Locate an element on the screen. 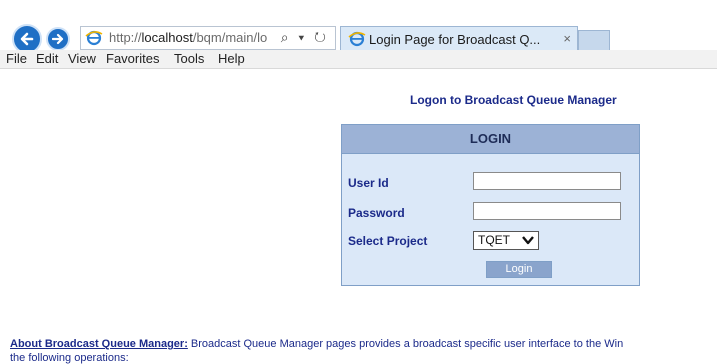 This screenshot has height=364, width=717. menu-bar: File Edit View Favorites Tools Help is located at coordinates (358, 59).